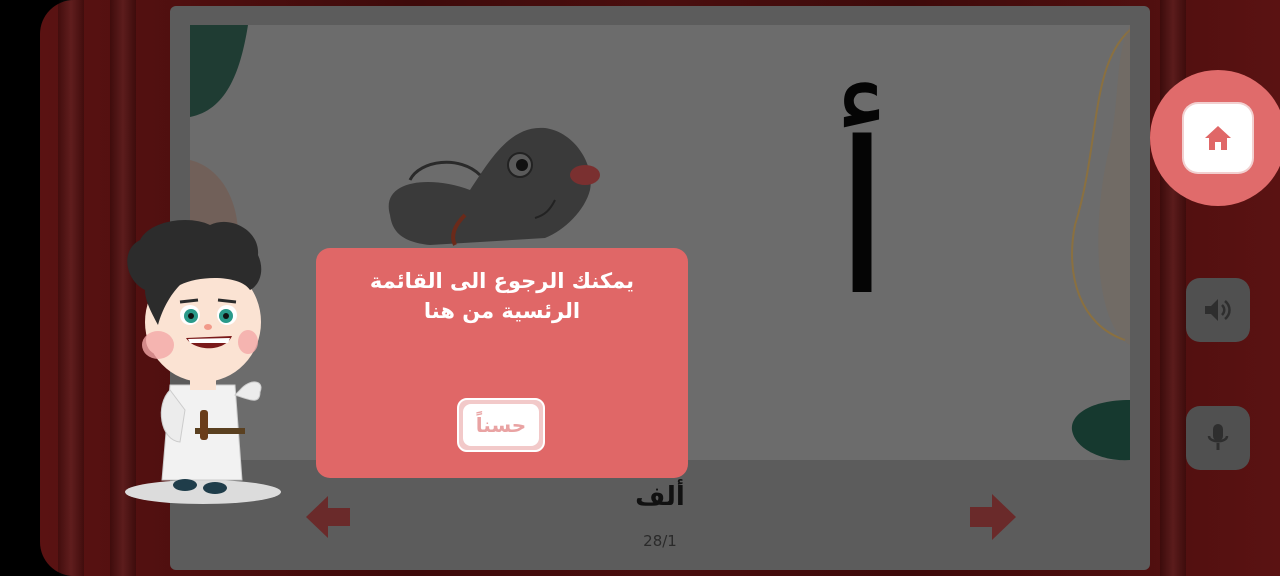 The width and height of the screenshot is (1280, 576). What do you see at coordinates (660, 497) in the screenshot?
I see `letter-word: ألف` at bounding box center [660, 497].